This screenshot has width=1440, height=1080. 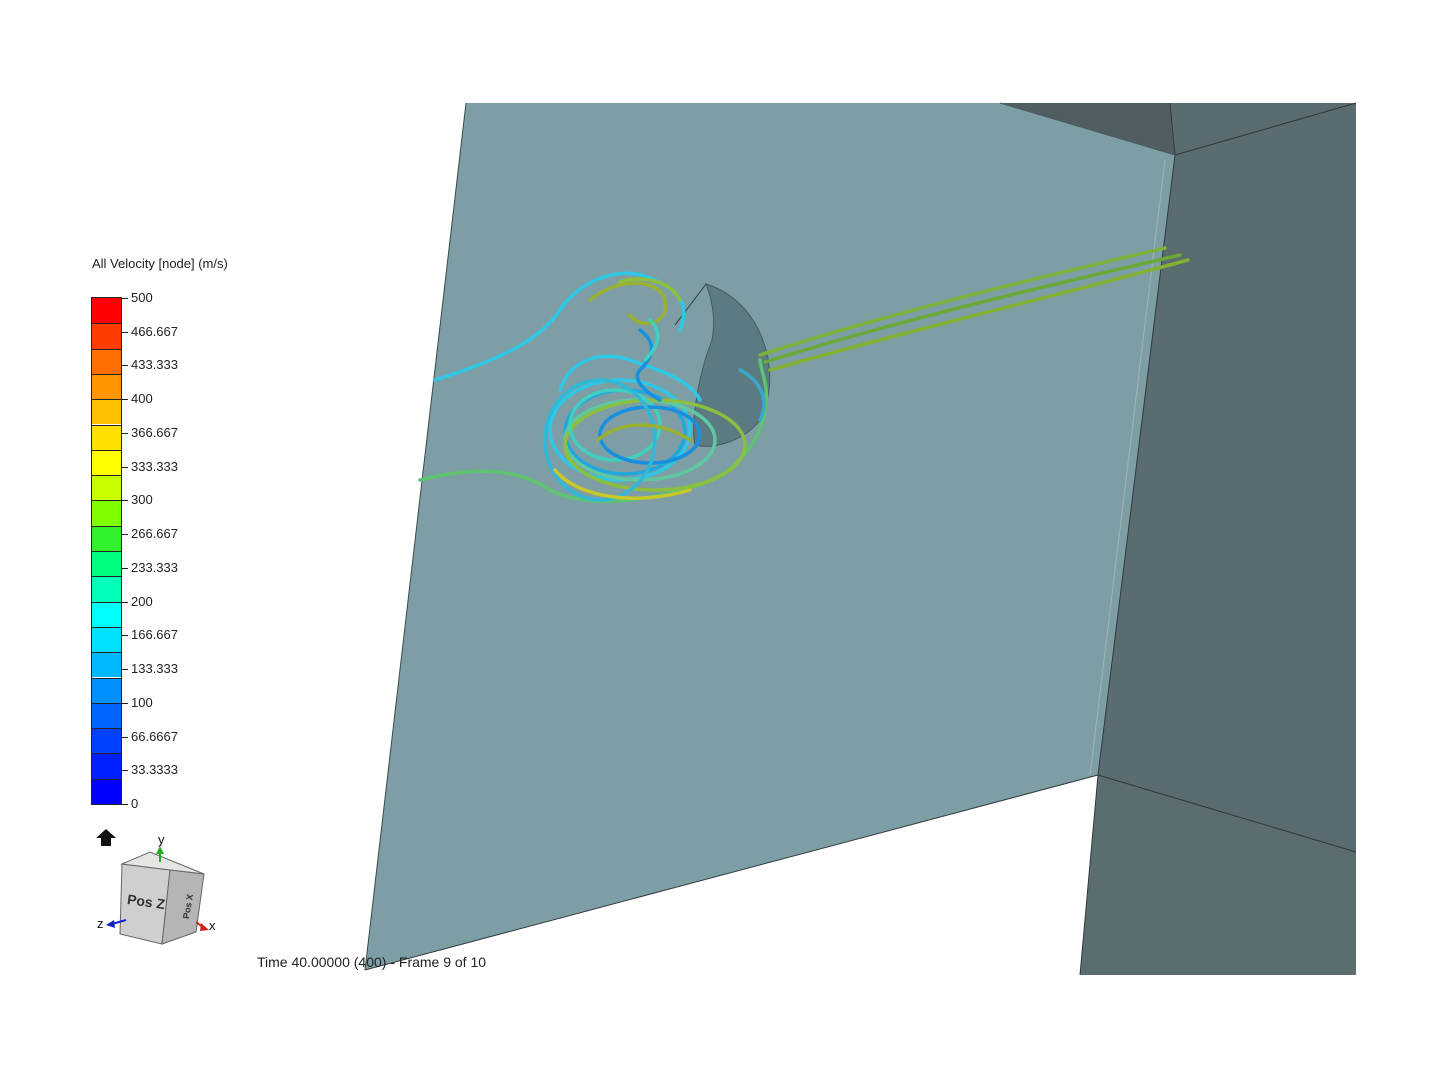 I want to click on legend-tick-label: 166.667, so click(x=154, y=635).